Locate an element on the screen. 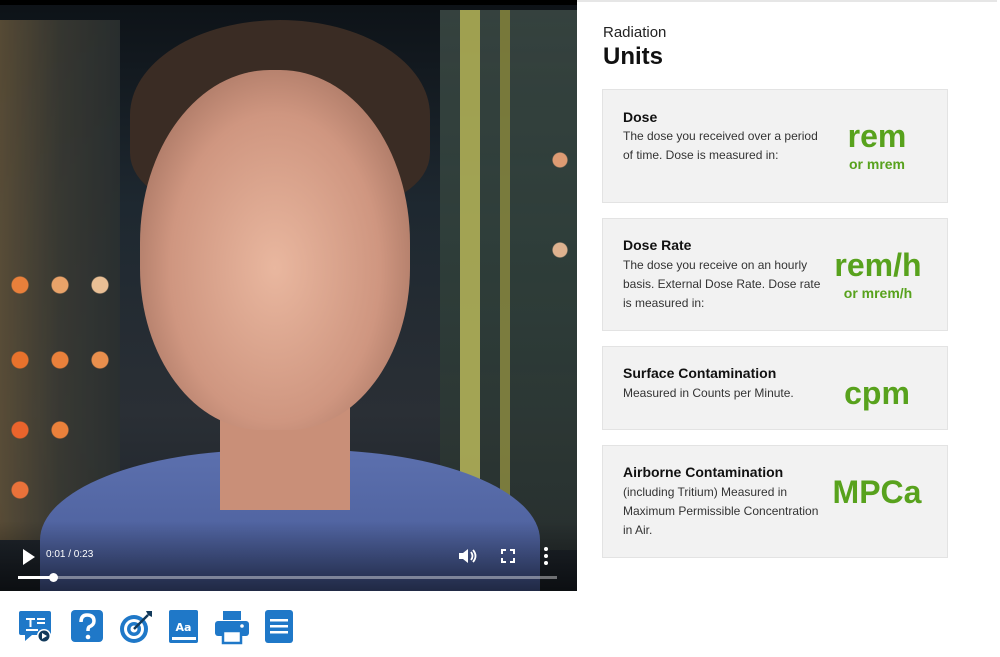  video-time-display: 0:01 / 0:23 is located at coordinates (70, 554).